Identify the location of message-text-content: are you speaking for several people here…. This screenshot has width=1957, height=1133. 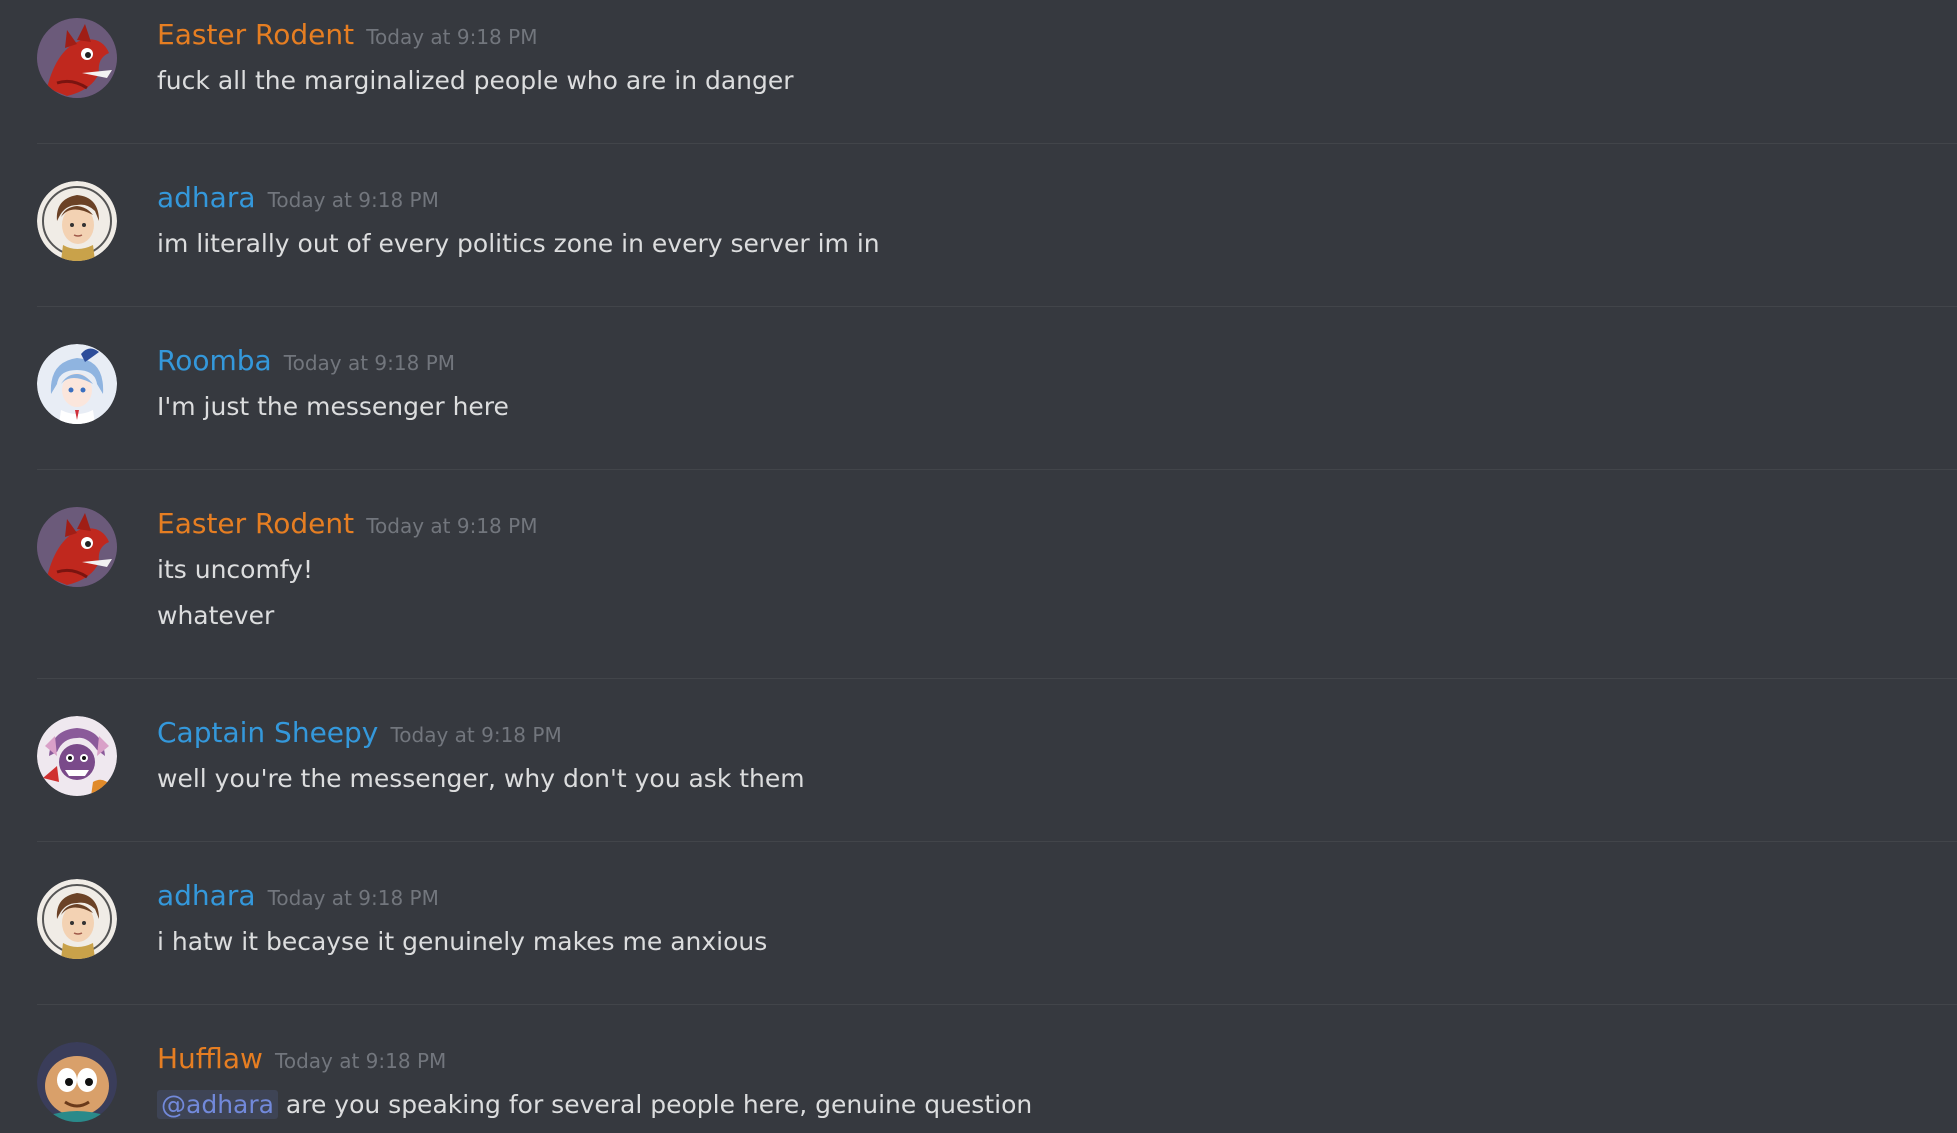
(659, 1104).